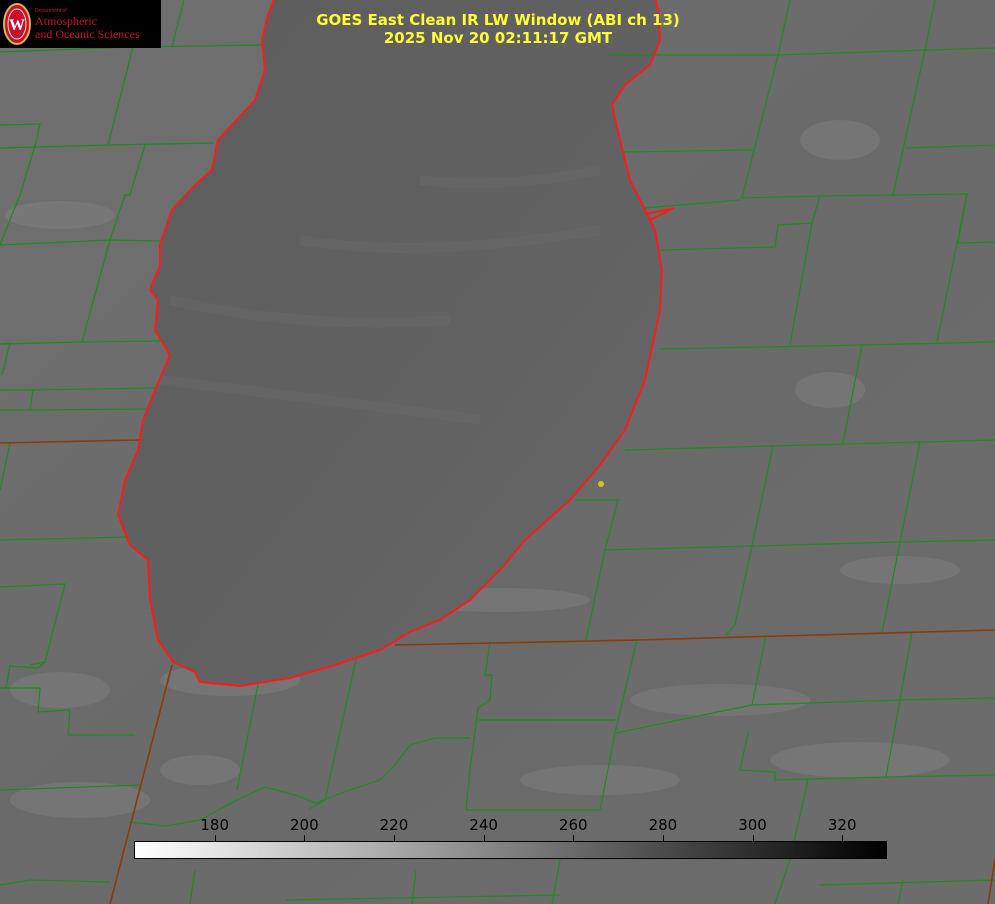 This screenshot has width=995, height=904. What do you see at coordinates (483, 825) in the screenshot?
I see `colorbar-tick-label: 240` at bounding box center [483, 825].